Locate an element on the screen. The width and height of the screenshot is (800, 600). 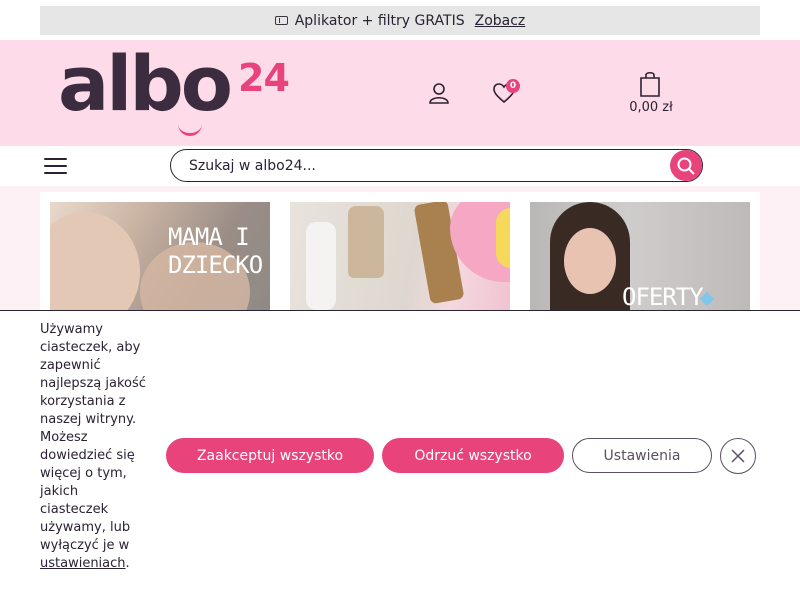
tile-image-jar is located at coordinates (366, 242).